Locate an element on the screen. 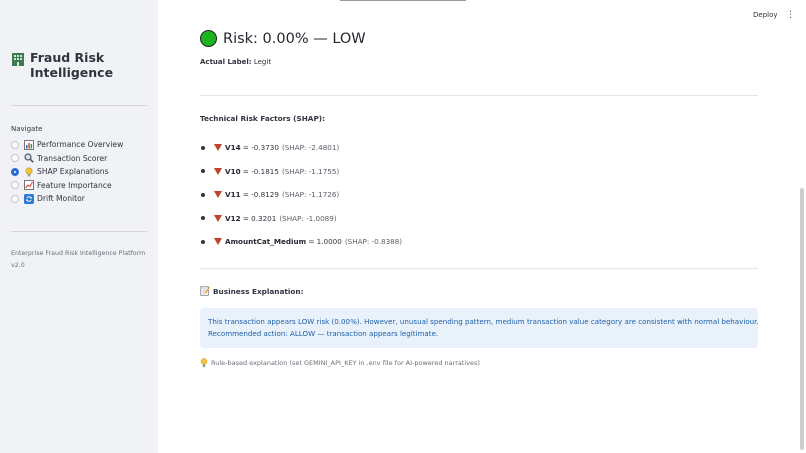 This screenshot has height=453, width=806. green-circle-icon is located at coordinates (208, 38).